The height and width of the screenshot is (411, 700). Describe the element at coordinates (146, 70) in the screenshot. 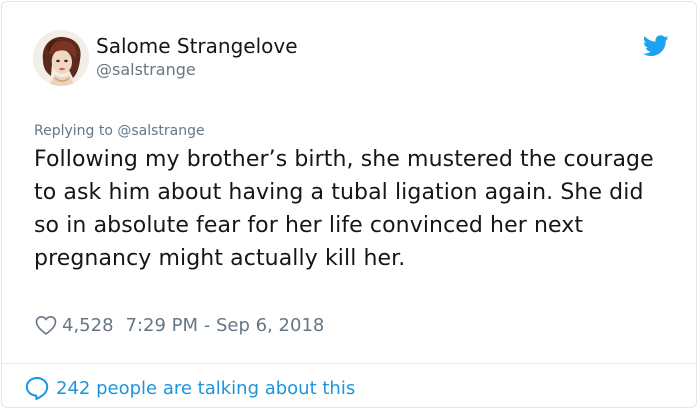

I see `author-handle: @salstrange` at that location.